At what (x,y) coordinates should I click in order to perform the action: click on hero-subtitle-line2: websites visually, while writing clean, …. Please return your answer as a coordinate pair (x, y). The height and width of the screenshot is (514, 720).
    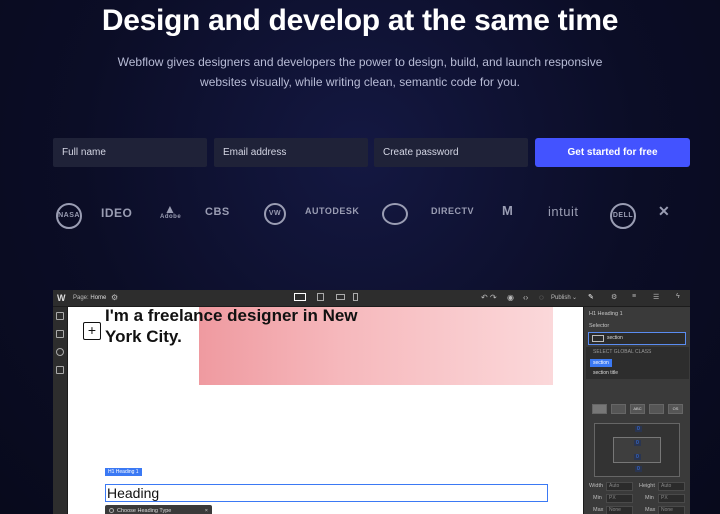
    Looking at the image, I should click on (360, 82).